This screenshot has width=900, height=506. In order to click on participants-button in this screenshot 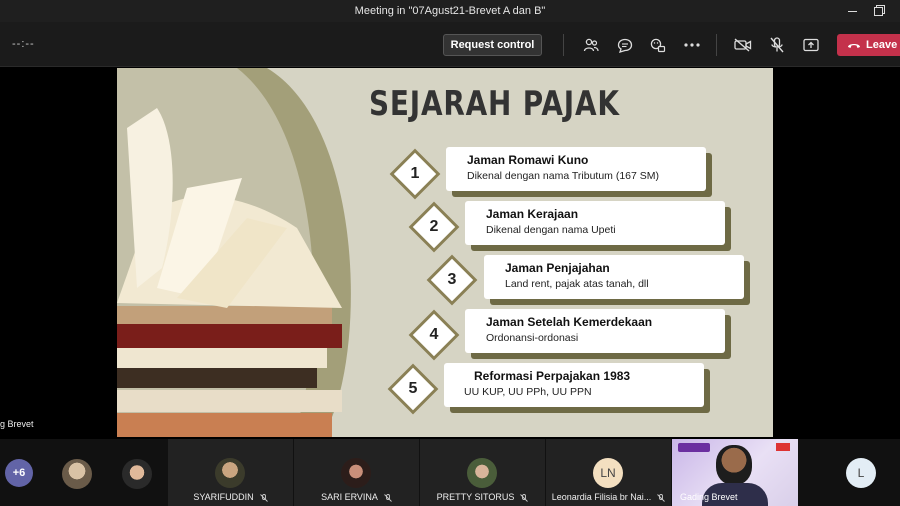, I will do `click(591, 45)`.